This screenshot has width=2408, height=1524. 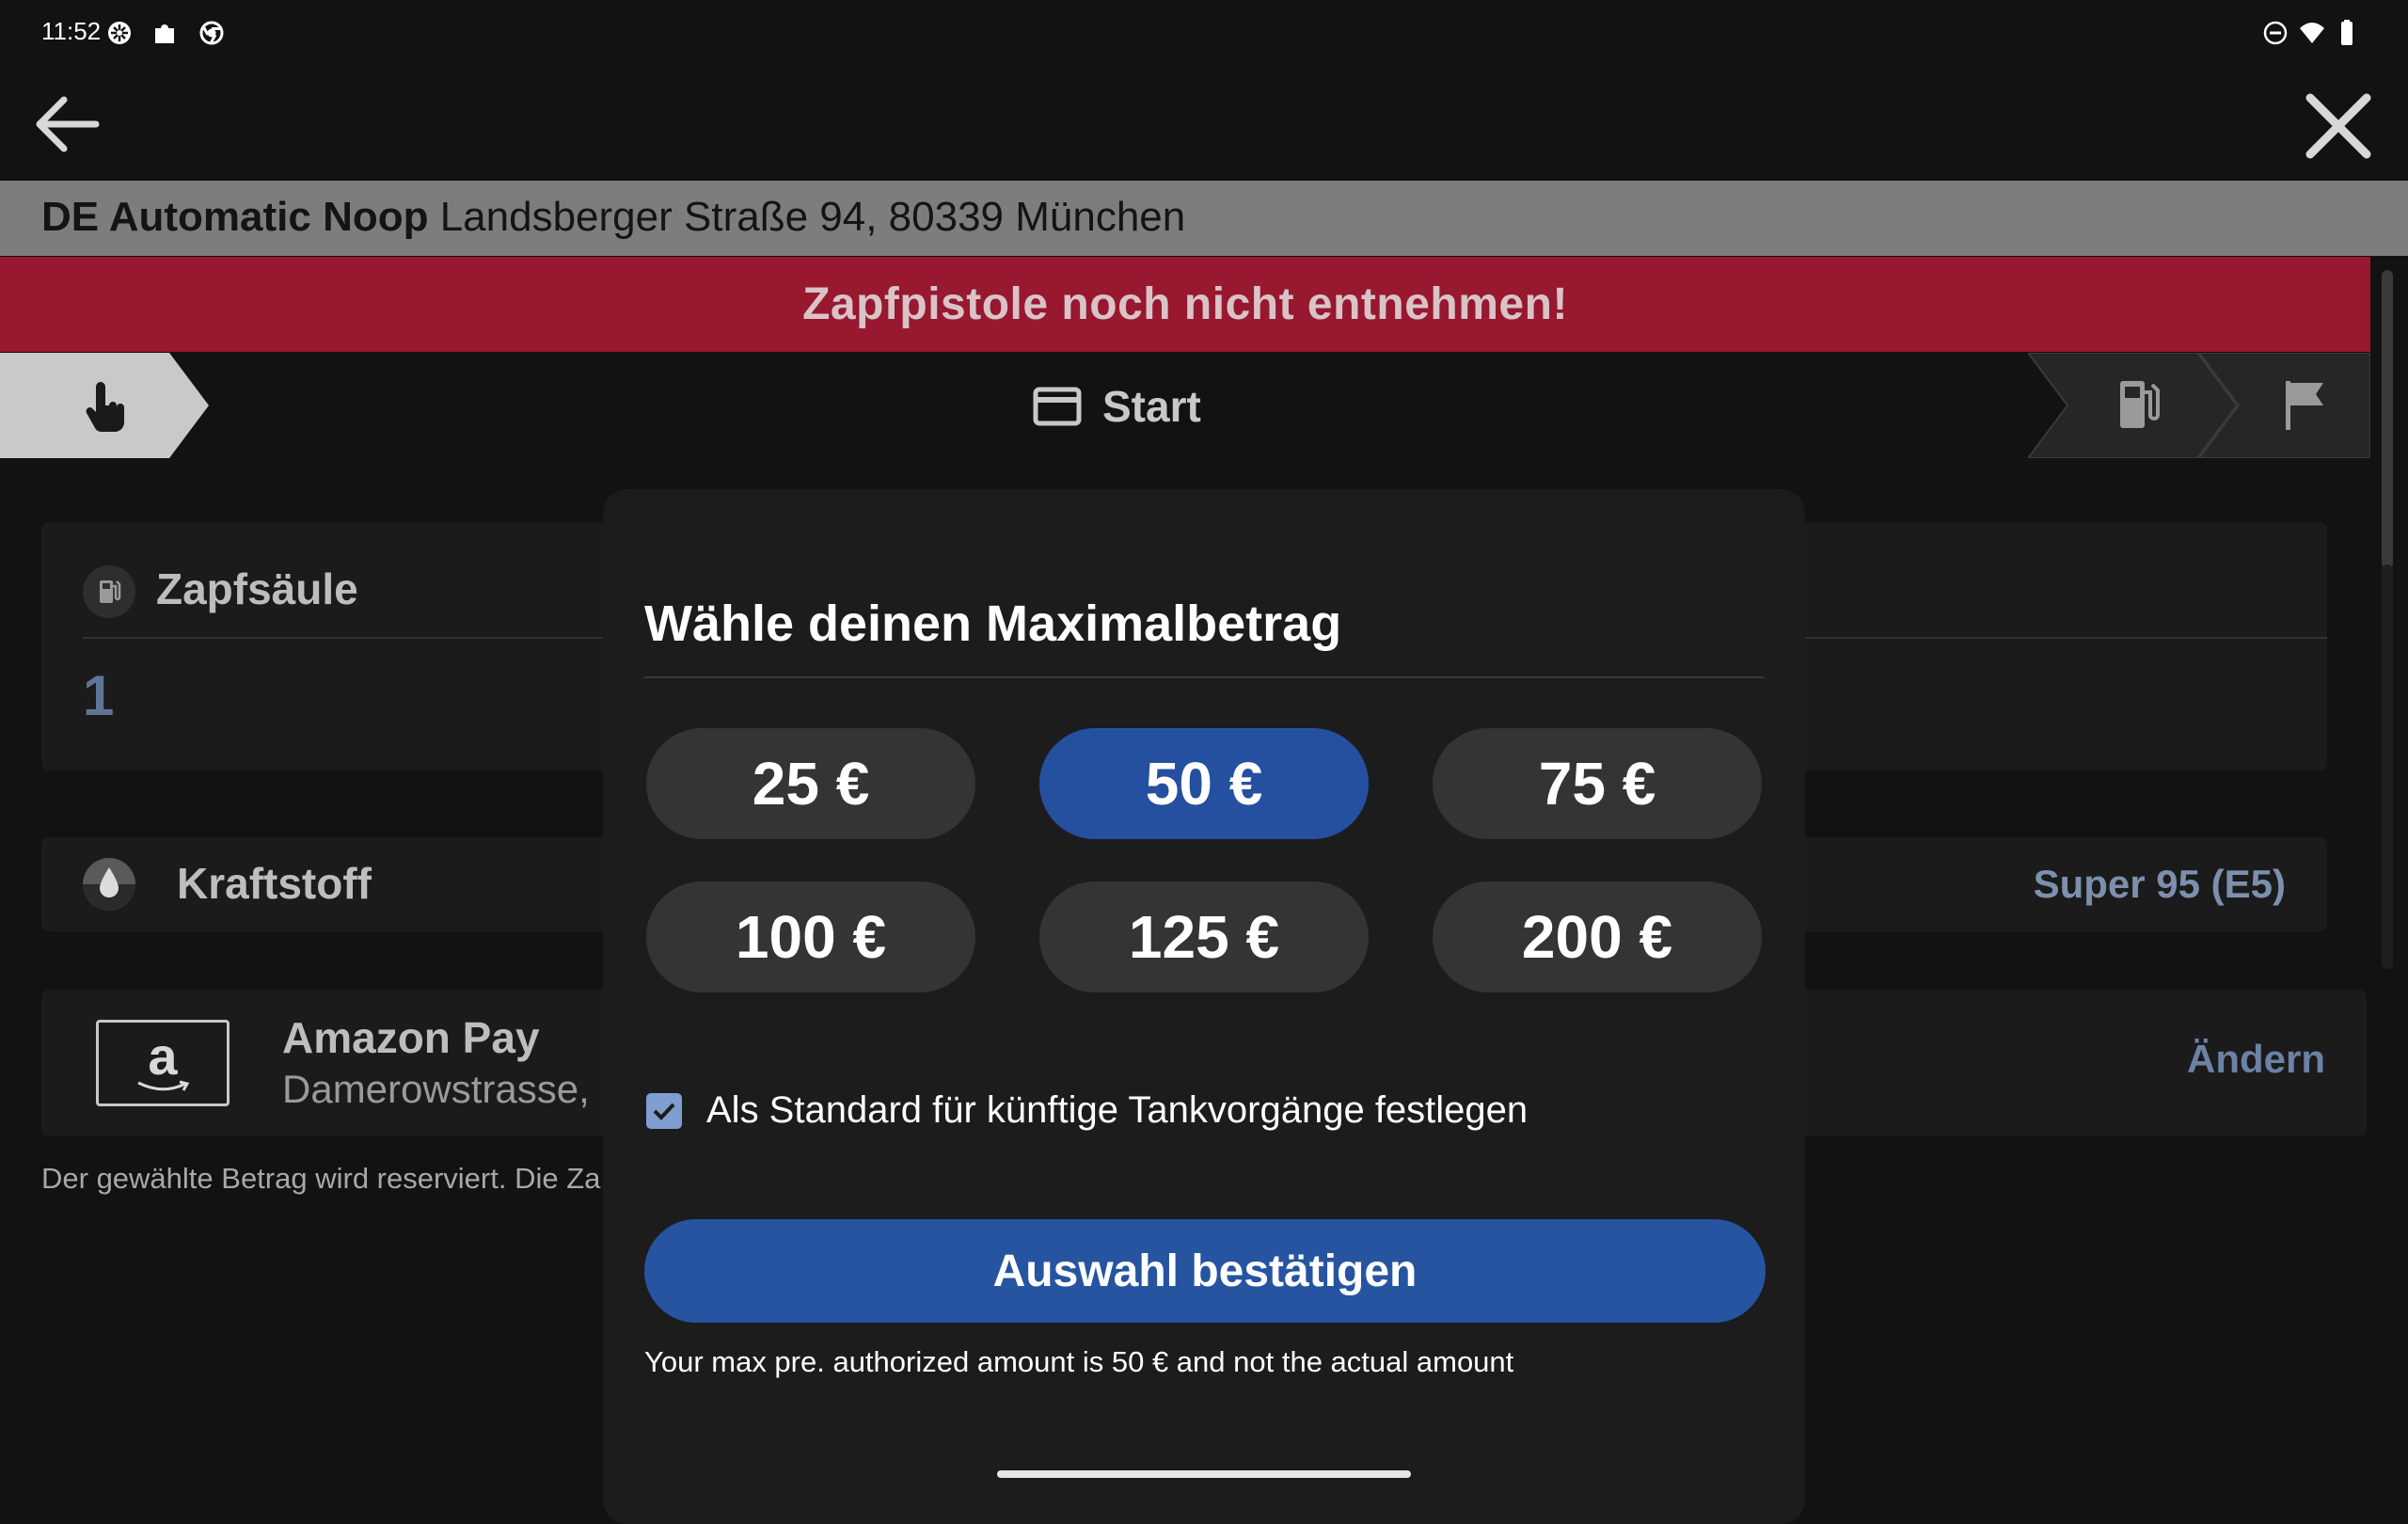 What do you see at coordinates (1204, 937) in the screenshot?
I see `amount-option-125: 125 €` at bounding box center [1204, 937].